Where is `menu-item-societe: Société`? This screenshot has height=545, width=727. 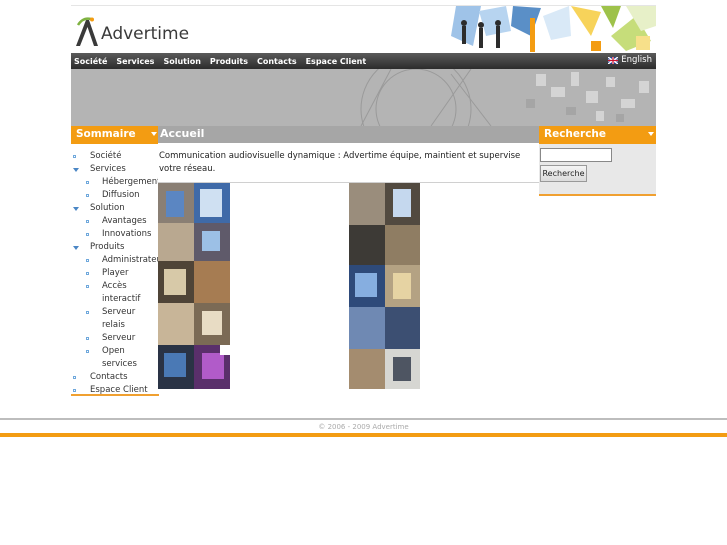
menu-item-societe: Société is located at coordinates (115, 156).